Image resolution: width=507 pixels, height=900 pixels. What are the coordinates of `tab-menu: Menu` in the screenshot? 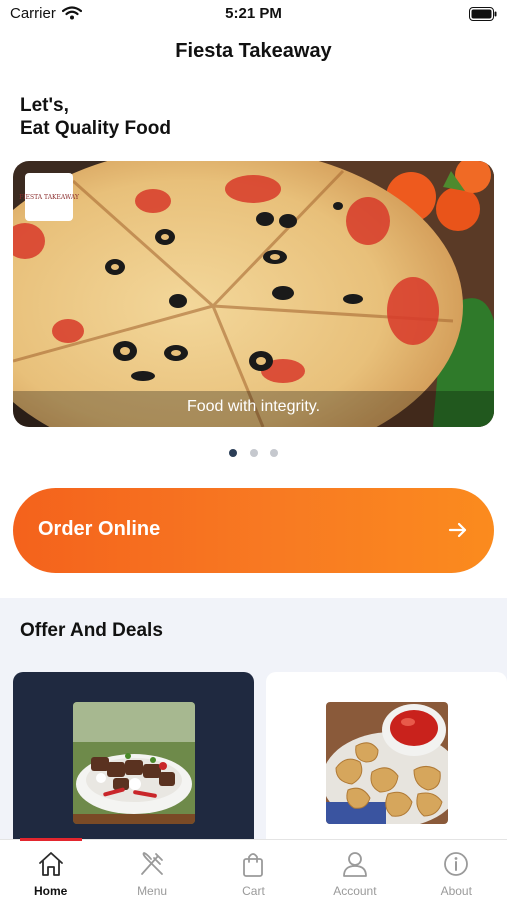 It's located at (151, 870).